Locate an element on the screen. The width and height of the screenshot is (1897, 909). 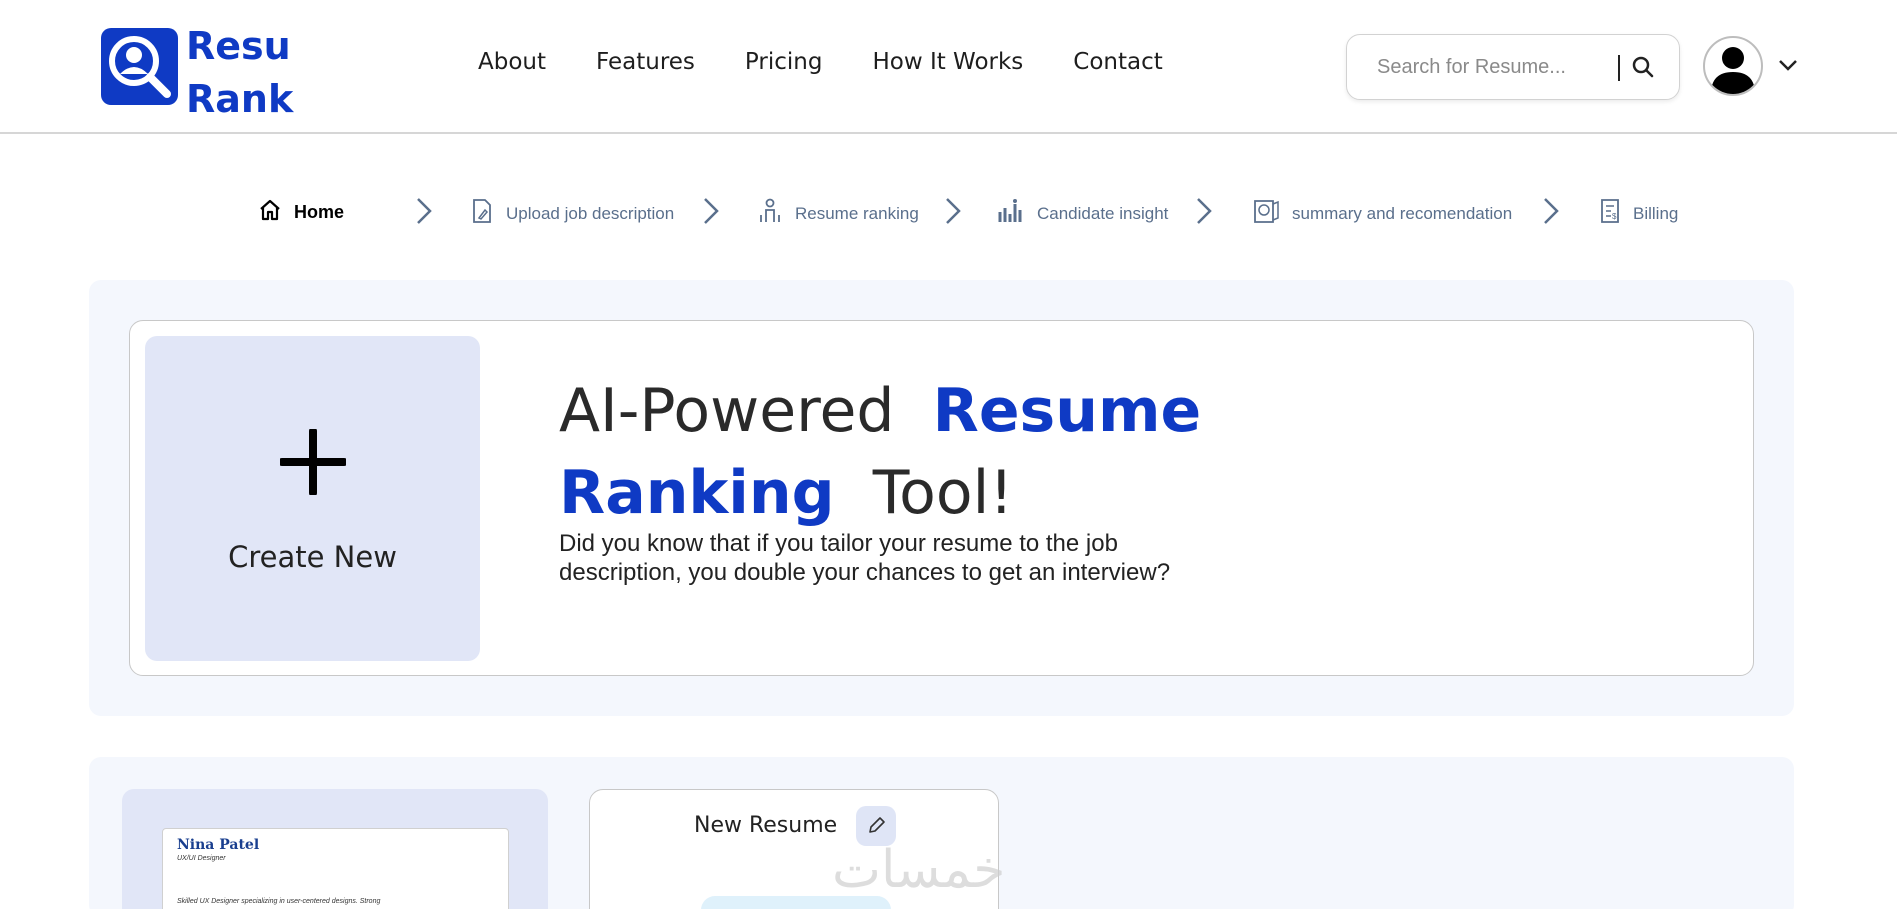
nav-how-it-works: How It Works is located at coordinates (947, 62).